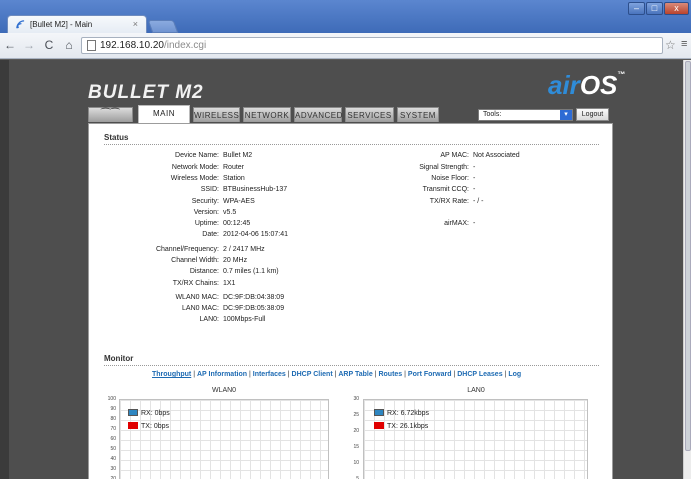 This screenshot has height=479, width=691. I want to click on back-arrow-icon: ←, so click(10, 45).